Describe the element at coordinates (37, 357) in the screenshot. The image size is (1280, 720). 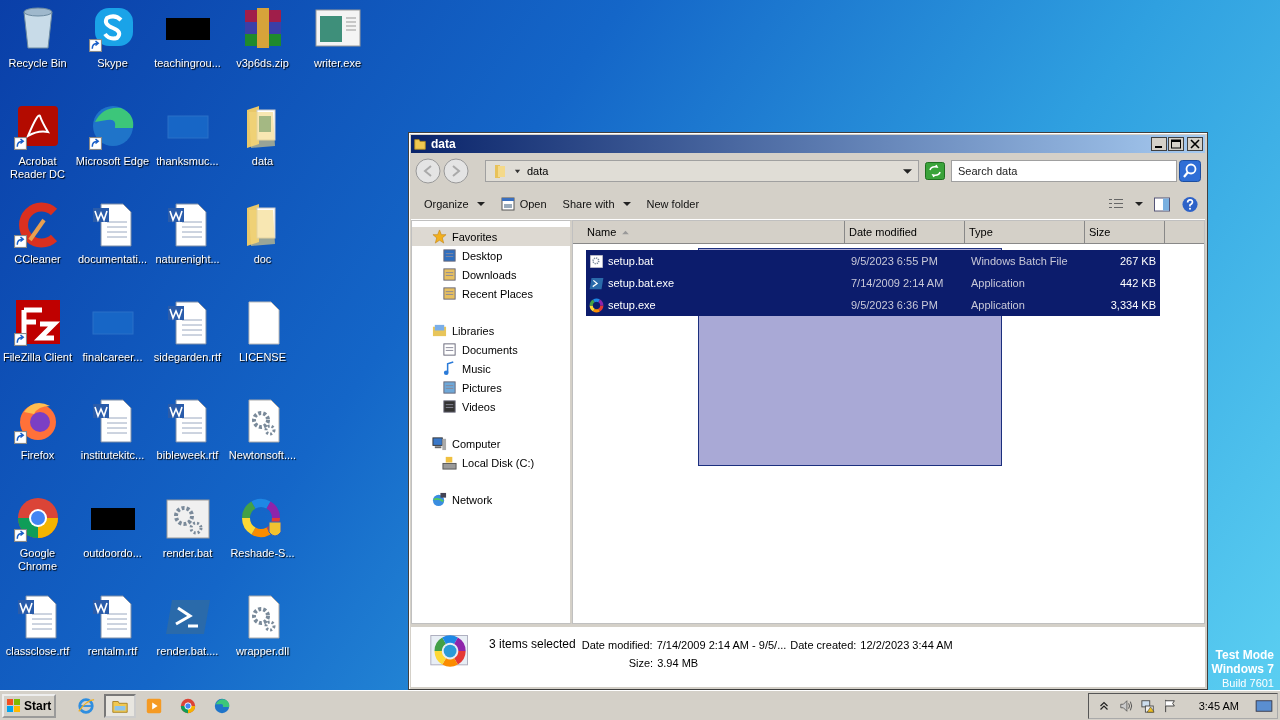
I see `icon-label: FileZilla Client` at that location.